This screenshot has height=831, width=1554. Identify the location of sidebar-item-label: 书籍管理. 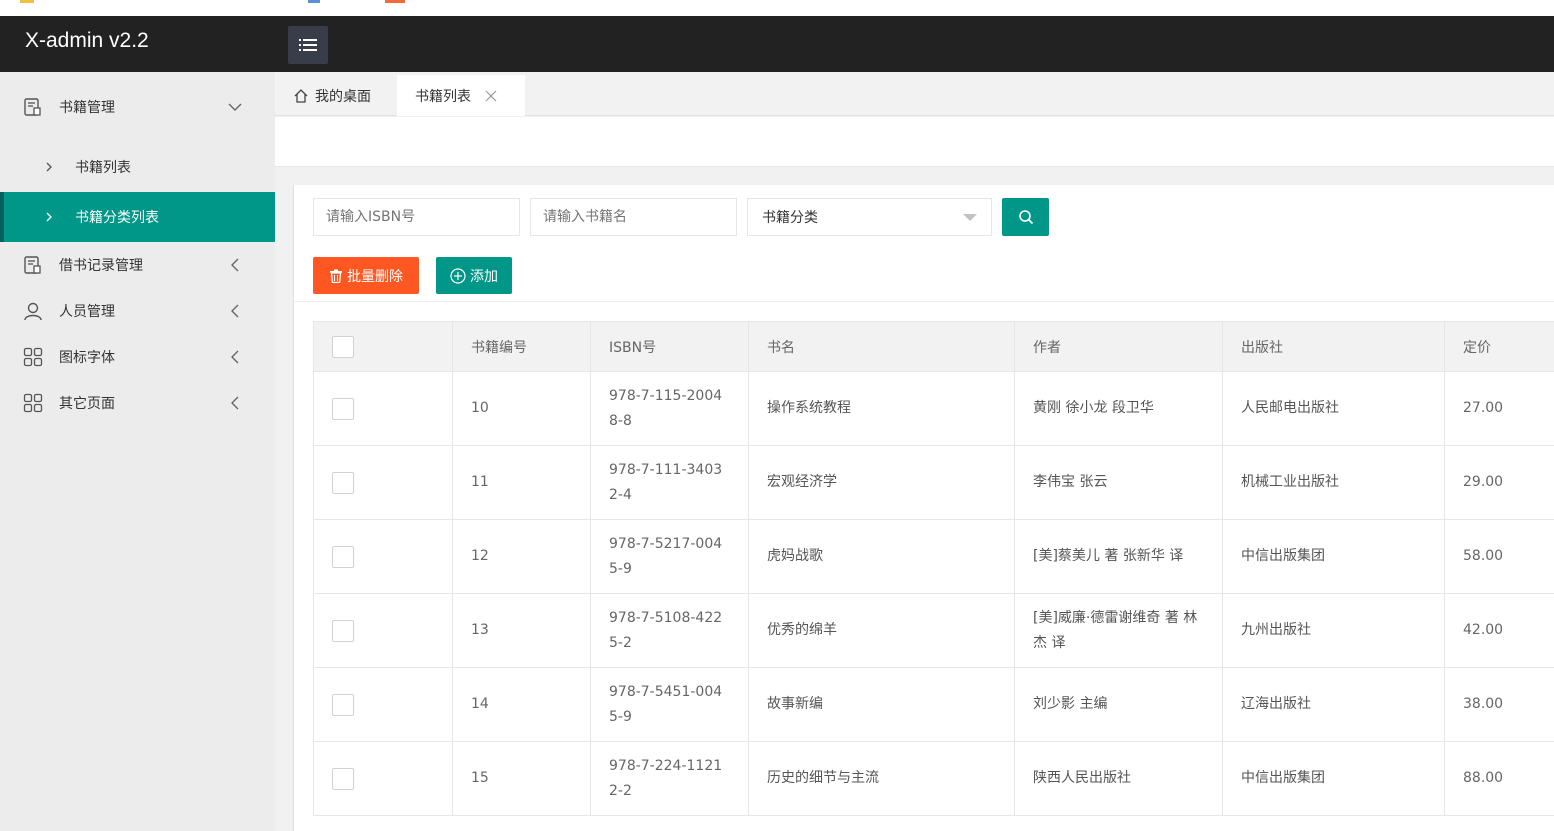
(87, 108).